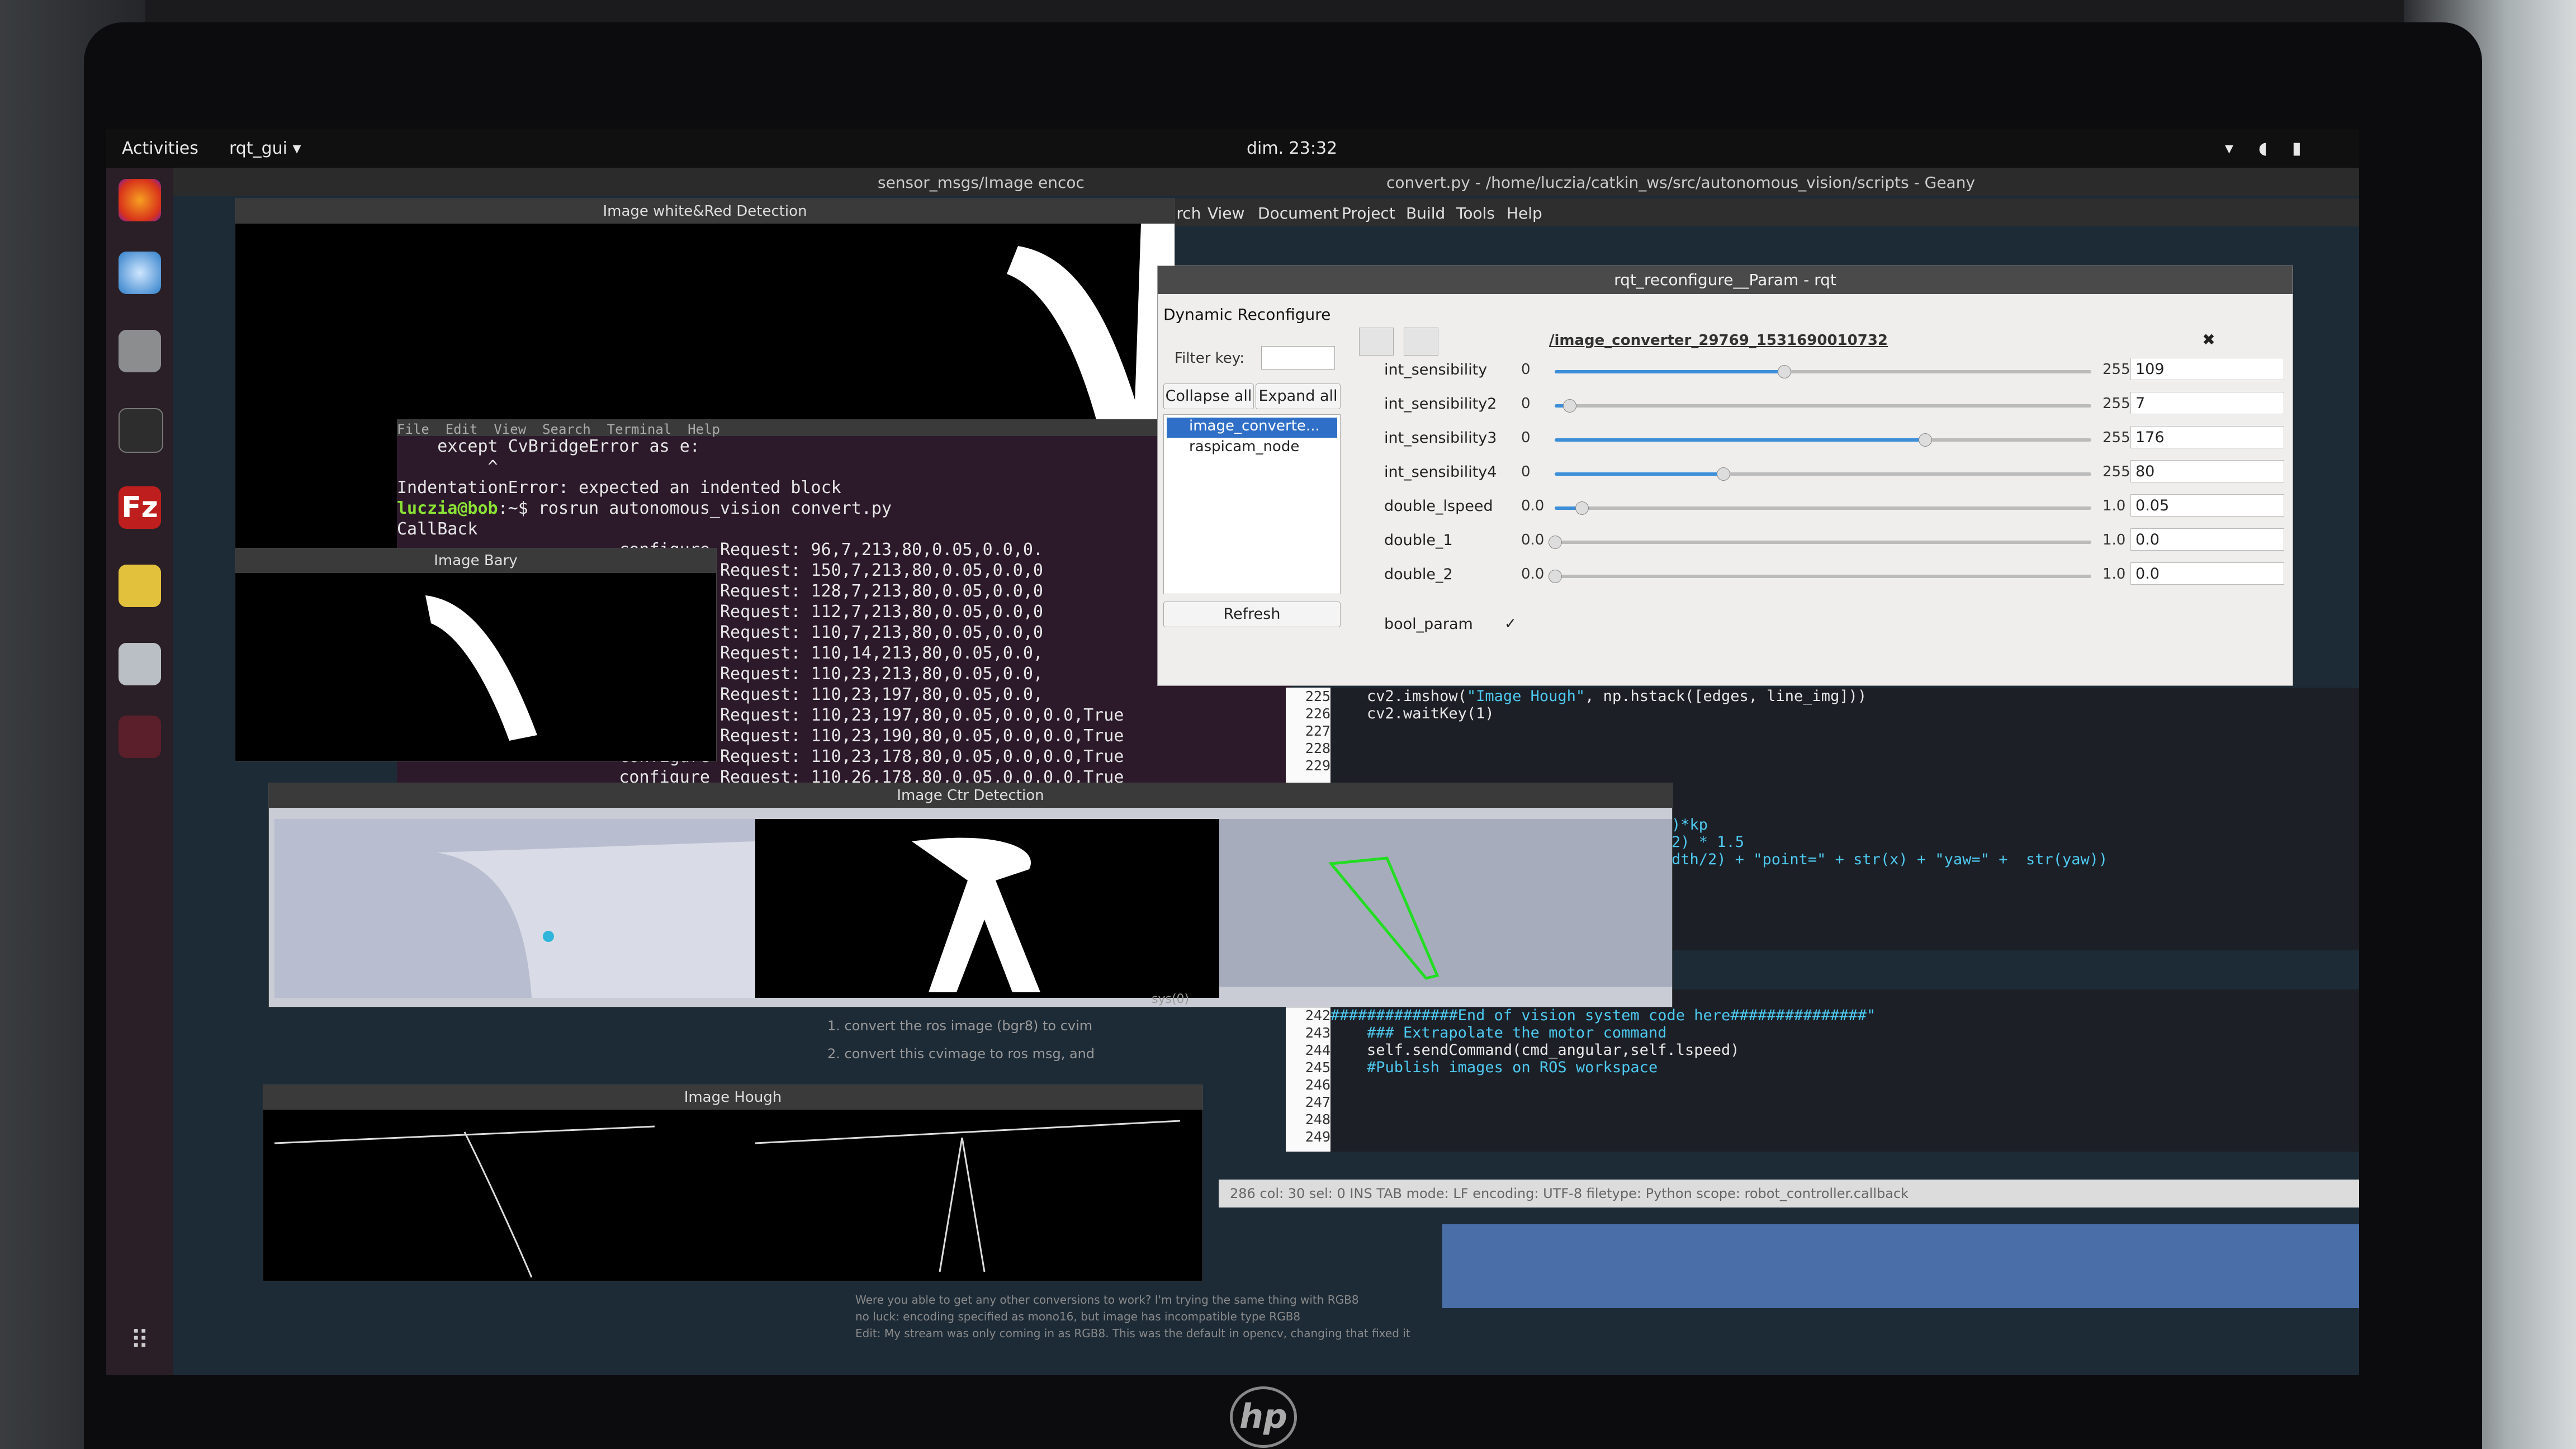 The height and width of the screenshot is (1449, 2576). I want to click on code-line: )*kp, so click(1689, 825).